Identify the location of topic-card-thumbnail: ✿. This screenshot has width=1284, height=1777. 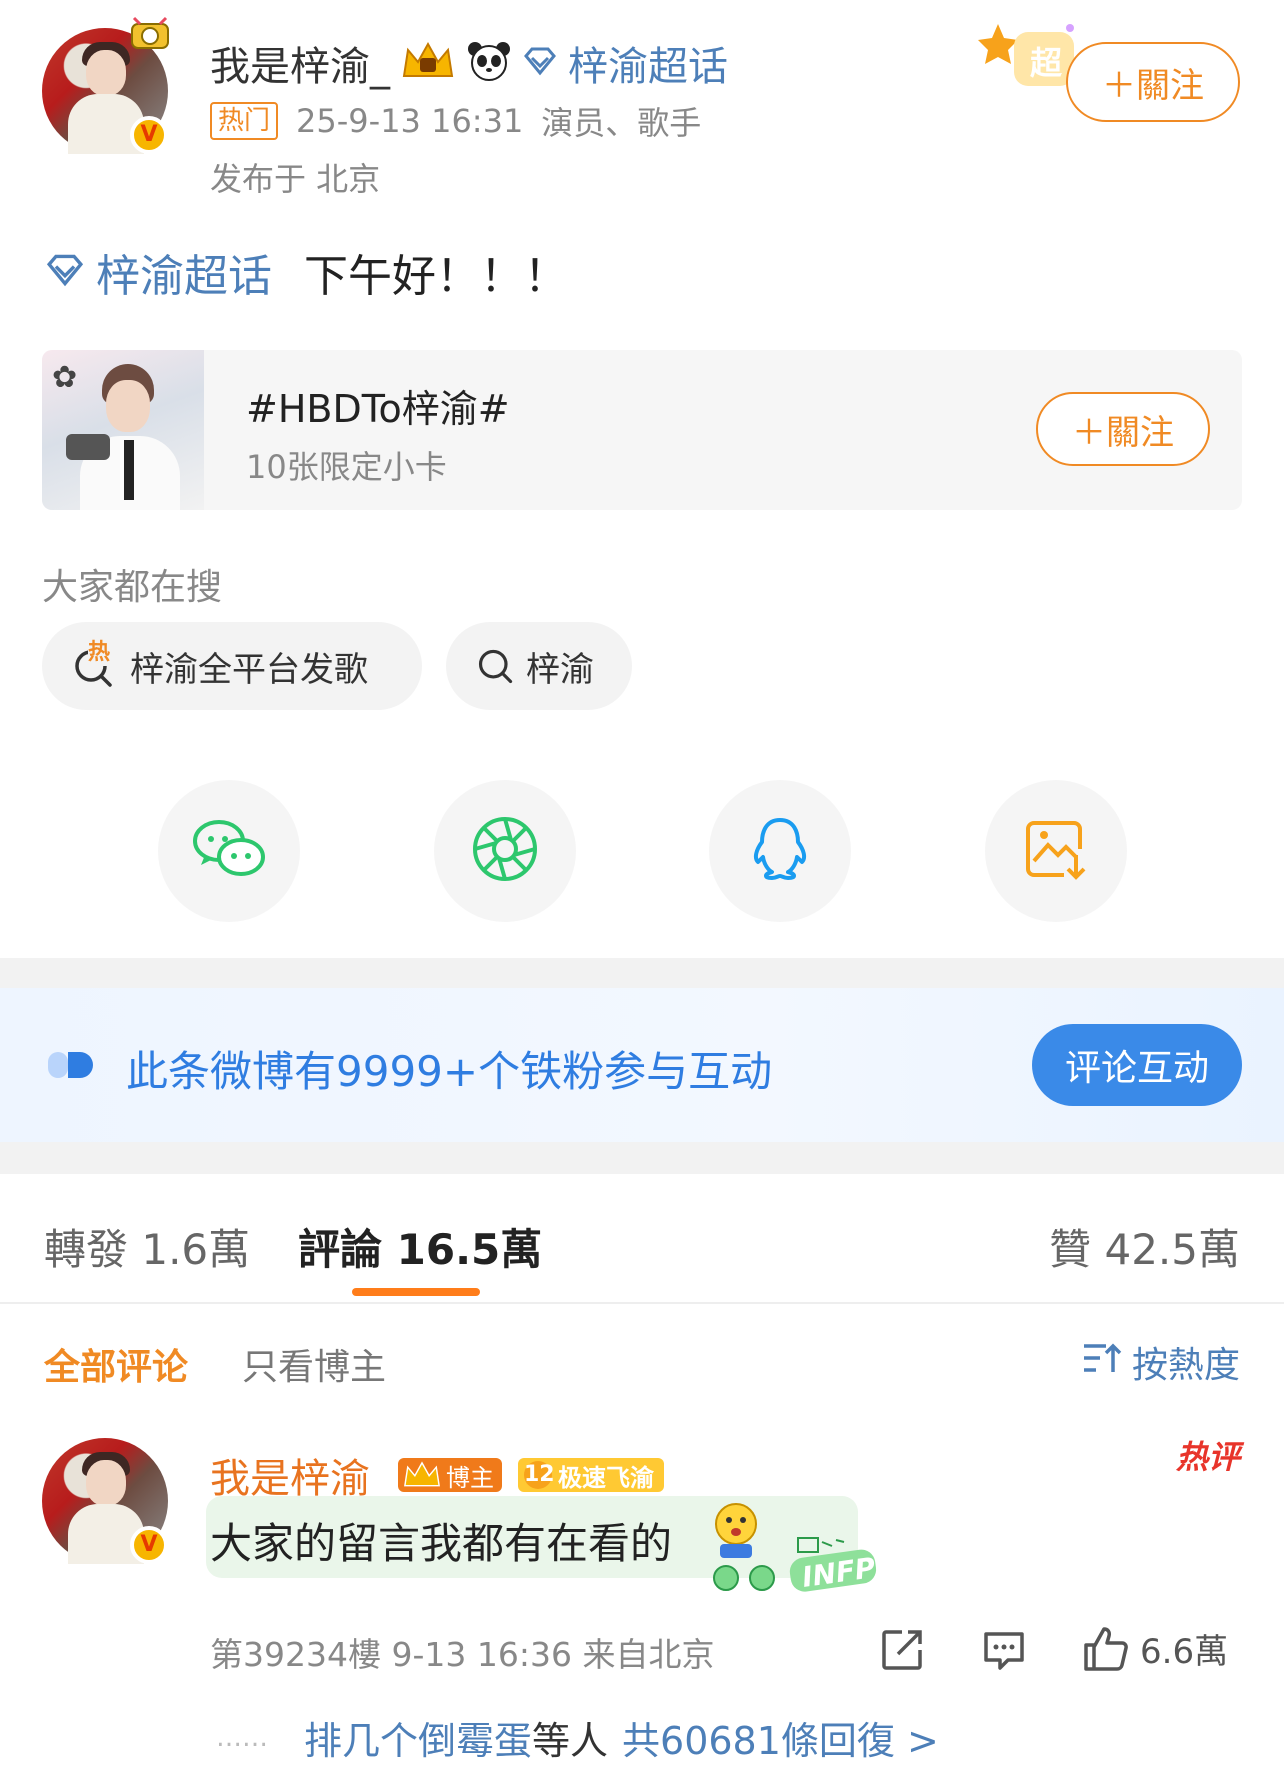
(123, 430).